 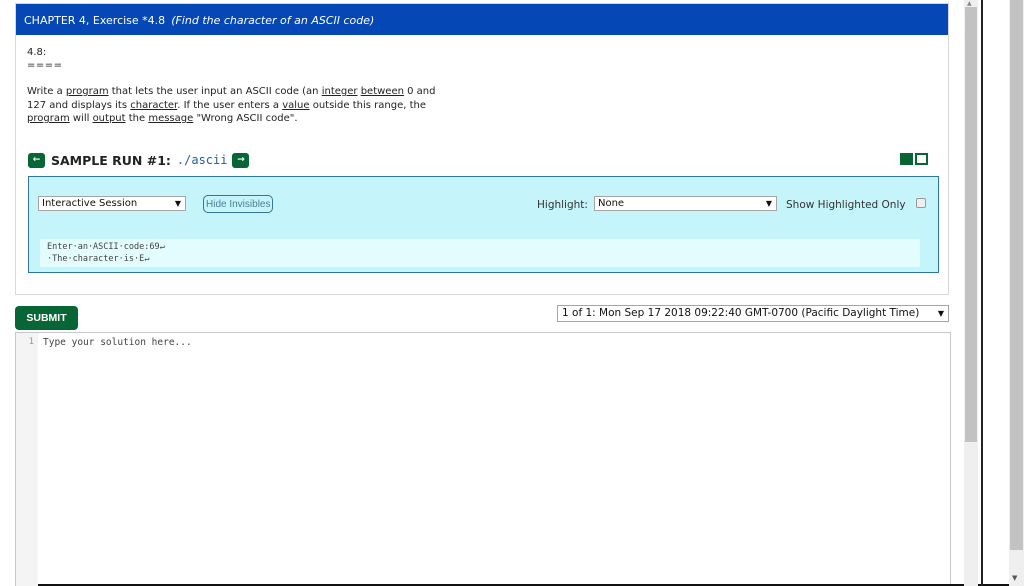 I want to click on glossary-link: value, so click(x=295, y=105).